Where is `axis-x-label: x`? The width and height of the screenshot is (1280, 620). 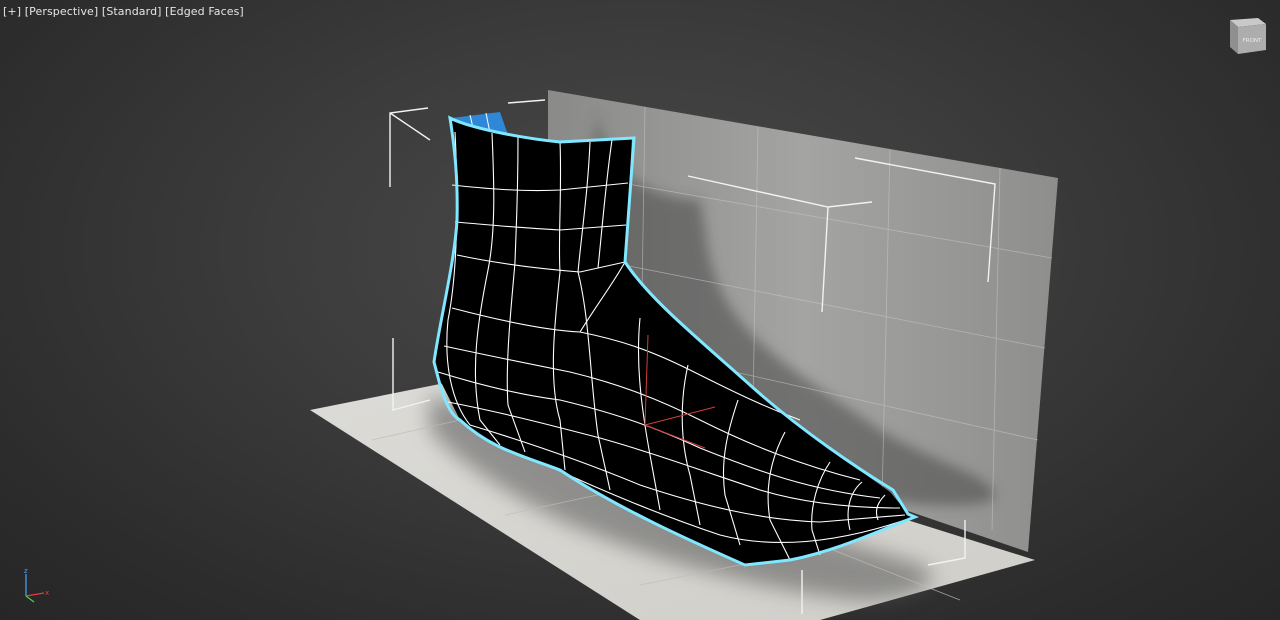
axis-x-label: x is located at coordinates (47, 593).